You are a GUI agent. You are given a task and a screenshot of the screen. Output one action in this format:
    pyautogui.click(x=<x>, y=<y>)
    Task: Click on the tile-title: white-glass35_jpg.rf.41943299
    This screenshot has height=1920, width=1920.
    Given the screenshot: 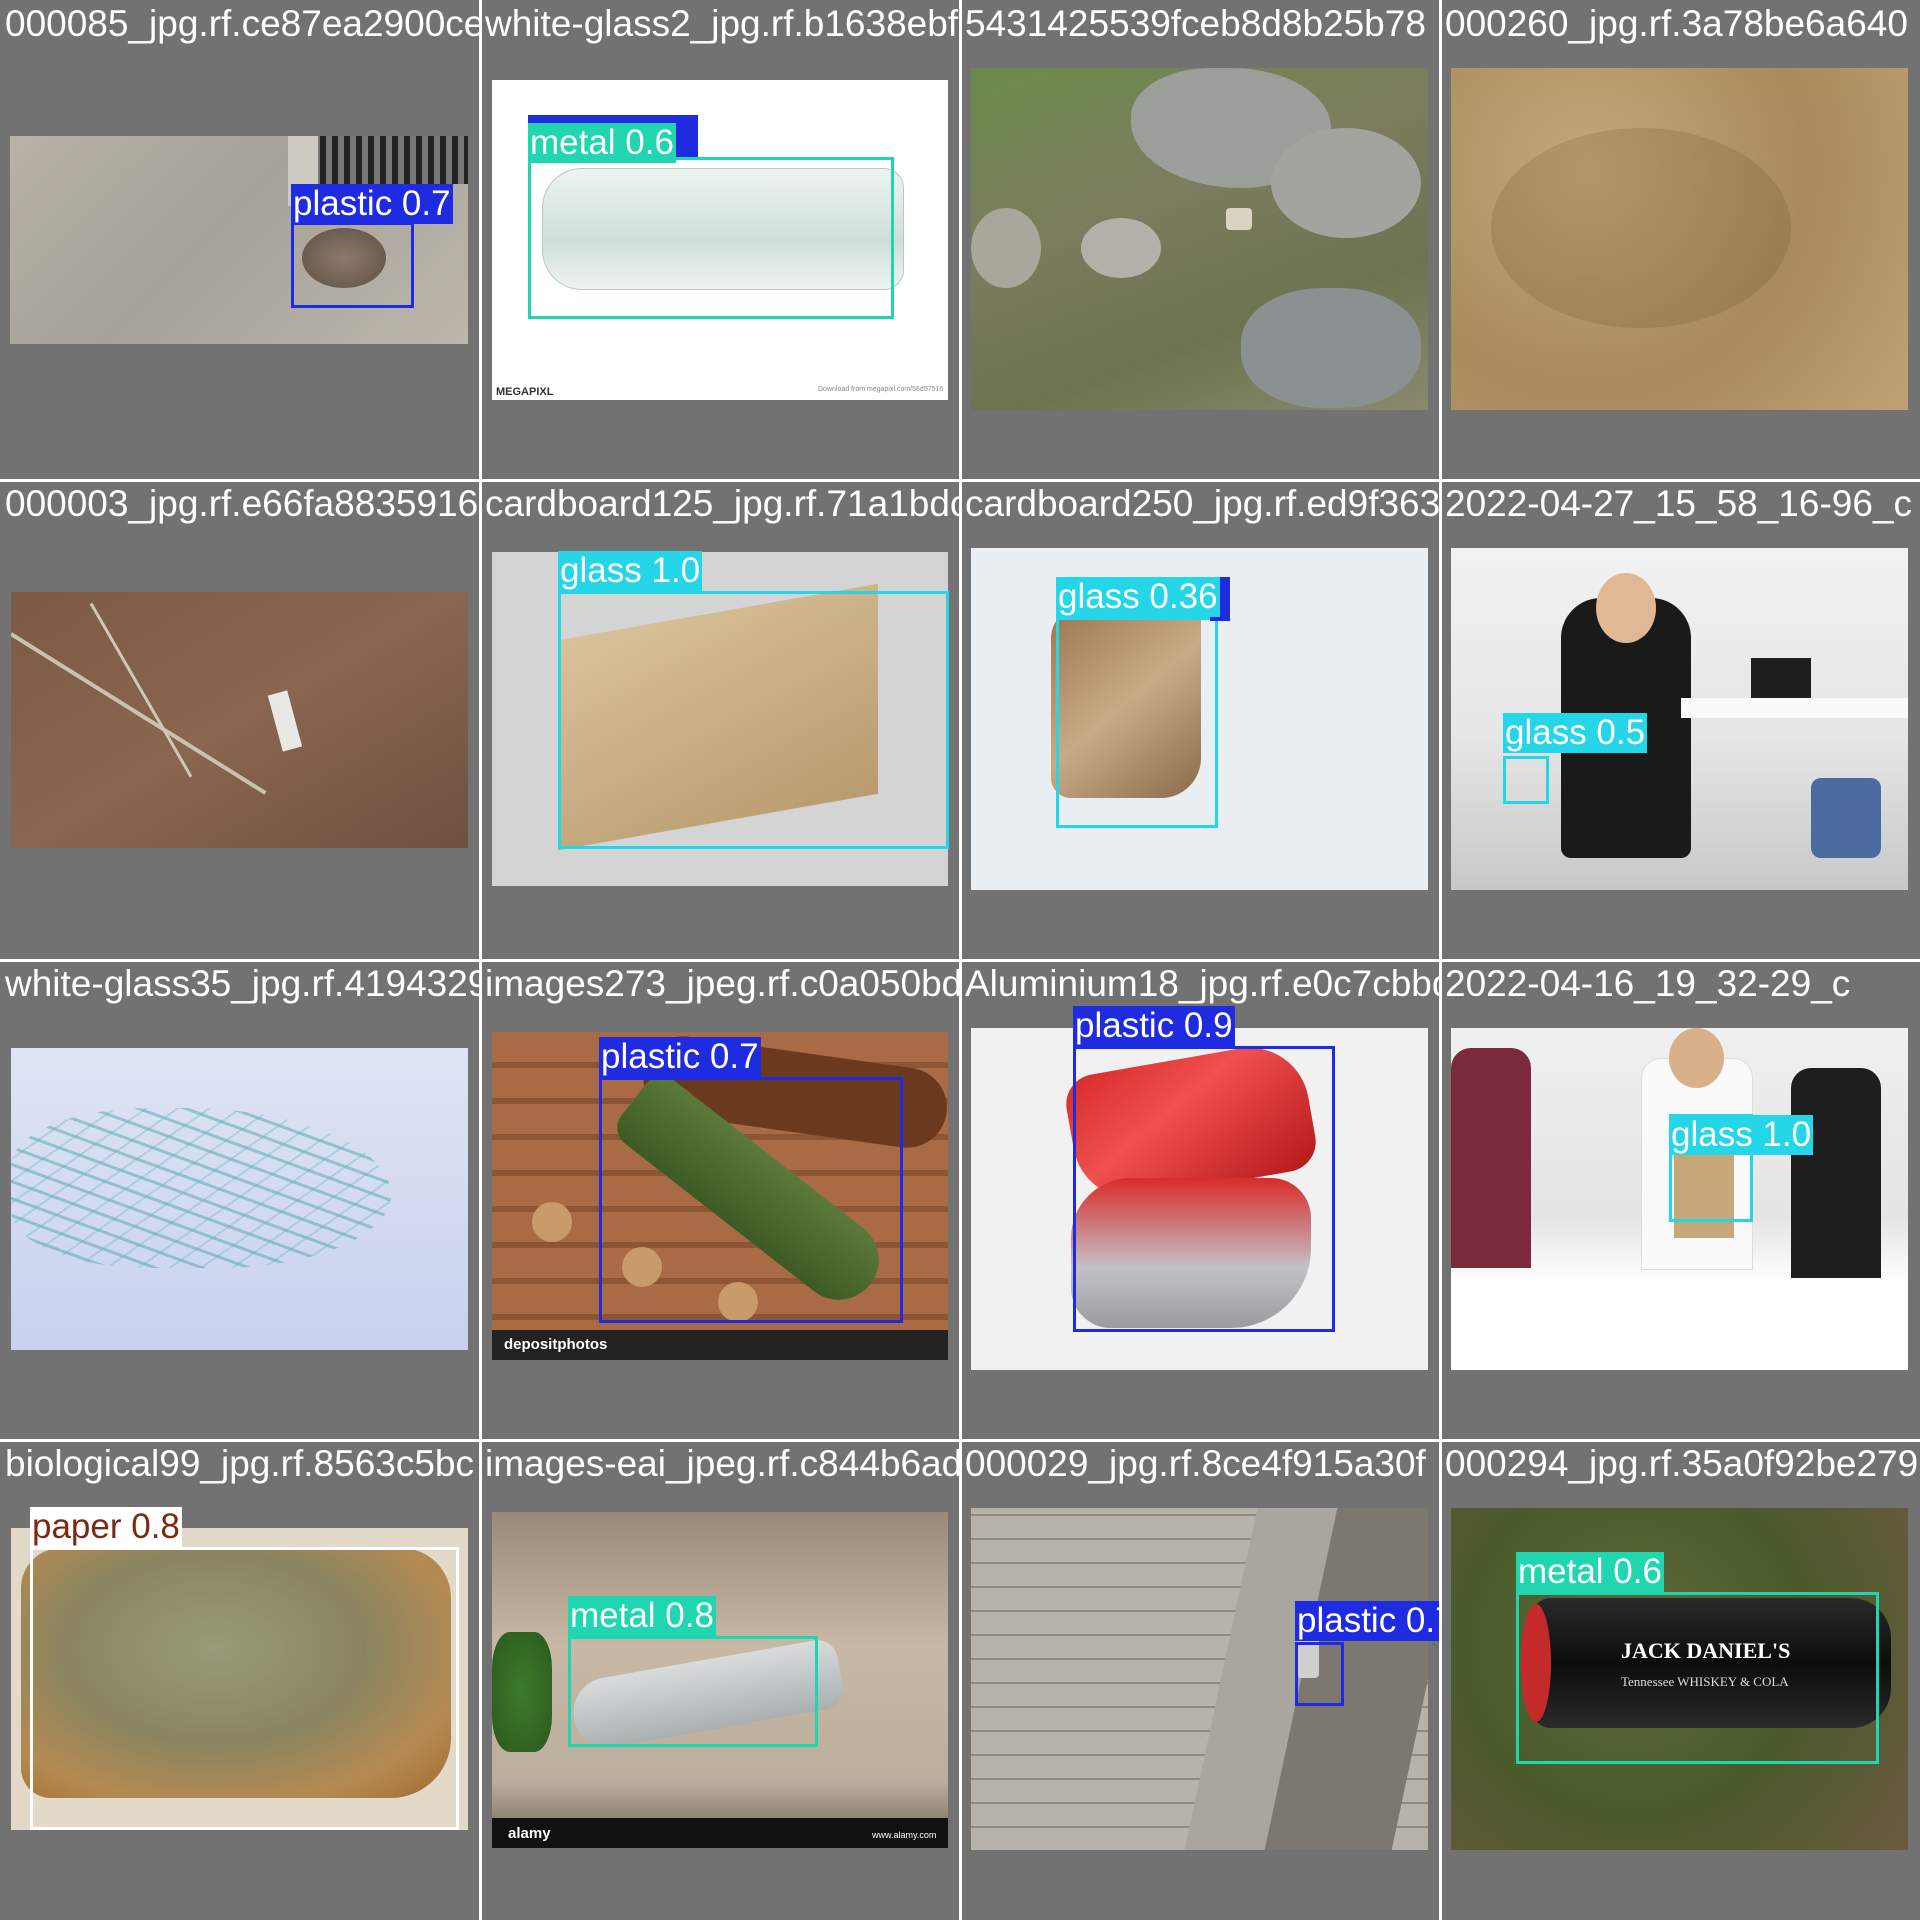 What is the action you would take?
    pyautogui.click(x=242, y=983)
    